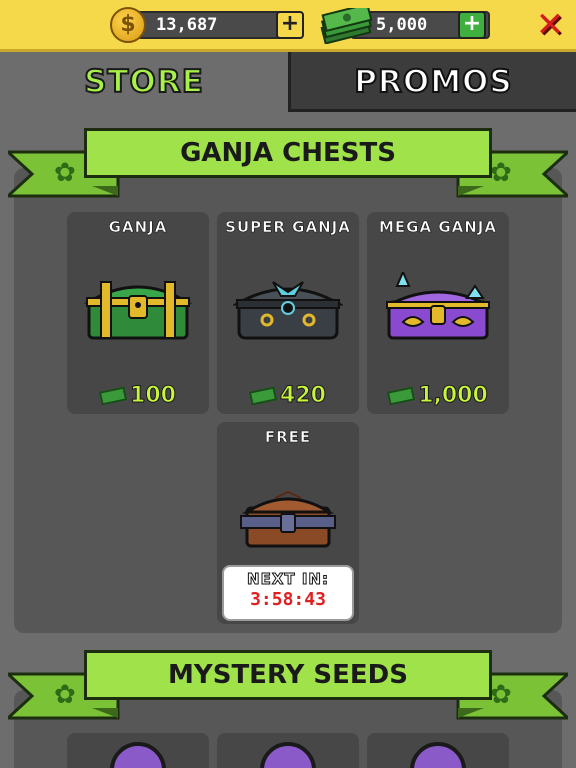  Describe the element at coordinates (288, 153) in the screenshot. I see `ganja-chests-title: GANJA CHESTS` at that location.